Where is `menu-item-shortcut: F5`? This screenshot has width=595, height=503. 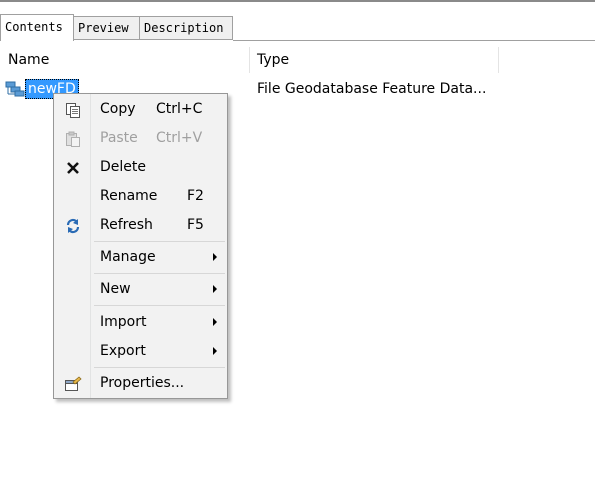
menu-item-shortcut: F5 is located at coordinates (195, 225).